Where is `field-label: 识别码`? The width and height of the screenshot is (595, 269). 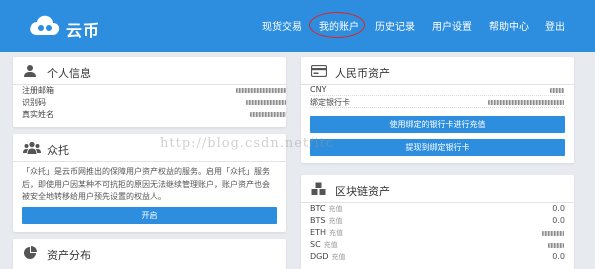
field-label: 识别码 is located at coordinates (34, 102).